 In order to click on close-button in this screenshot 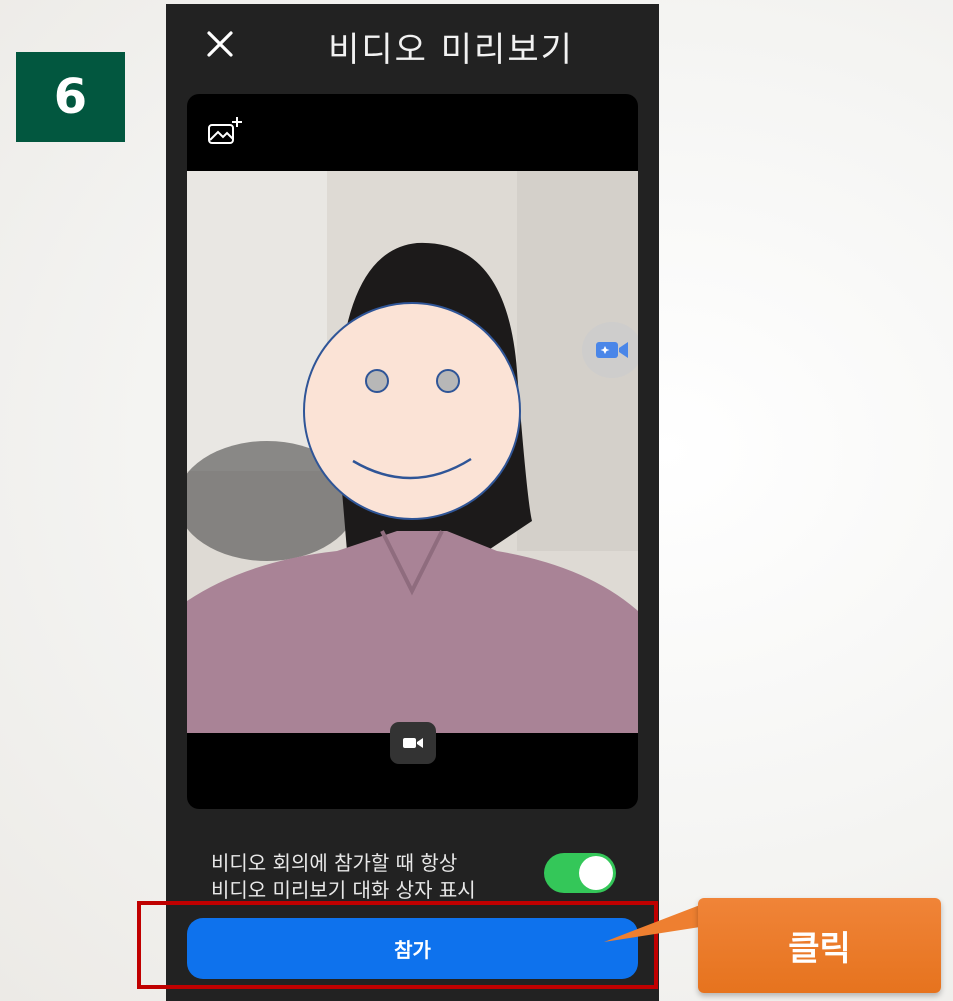, I will do `click(220, 44)`.